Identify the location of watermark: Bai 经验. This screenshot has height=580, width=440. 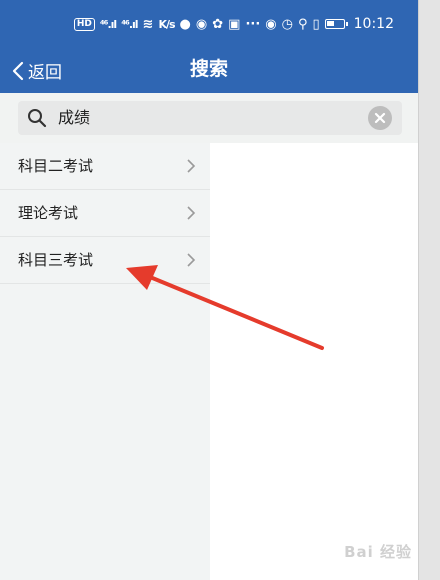
(378, 552).